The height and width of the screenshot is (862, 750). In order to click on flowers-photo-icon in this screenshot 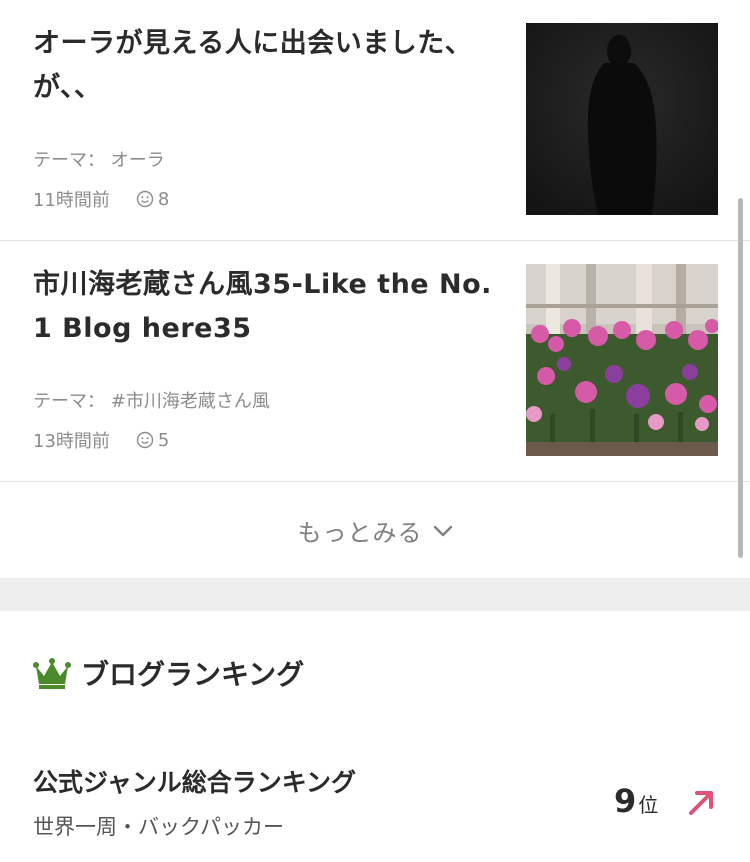, I will do `click(622, 360)`.